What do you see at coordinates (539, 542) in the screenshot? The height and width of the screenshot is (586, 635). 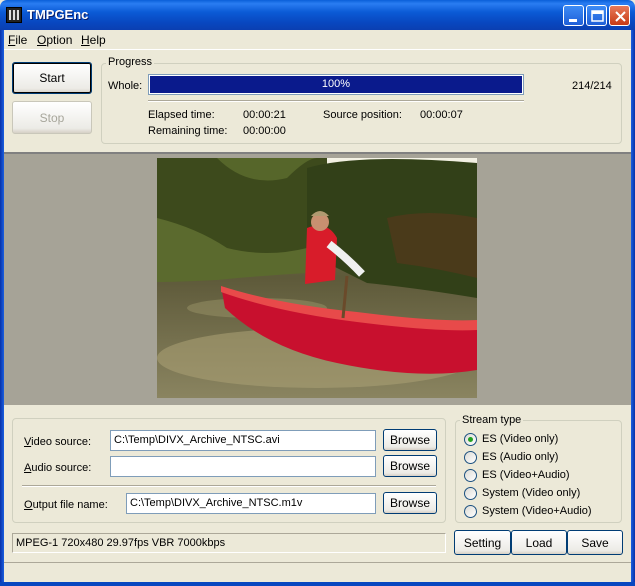 I see `load-button: Load` at bounding box center [539, 542].